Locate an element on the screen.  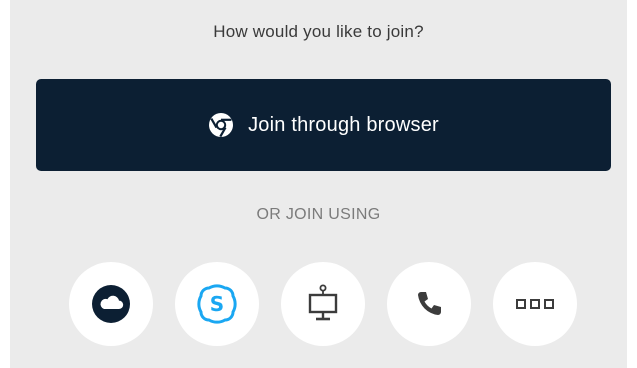
cloud-icon is located at coordinates (111, 304).